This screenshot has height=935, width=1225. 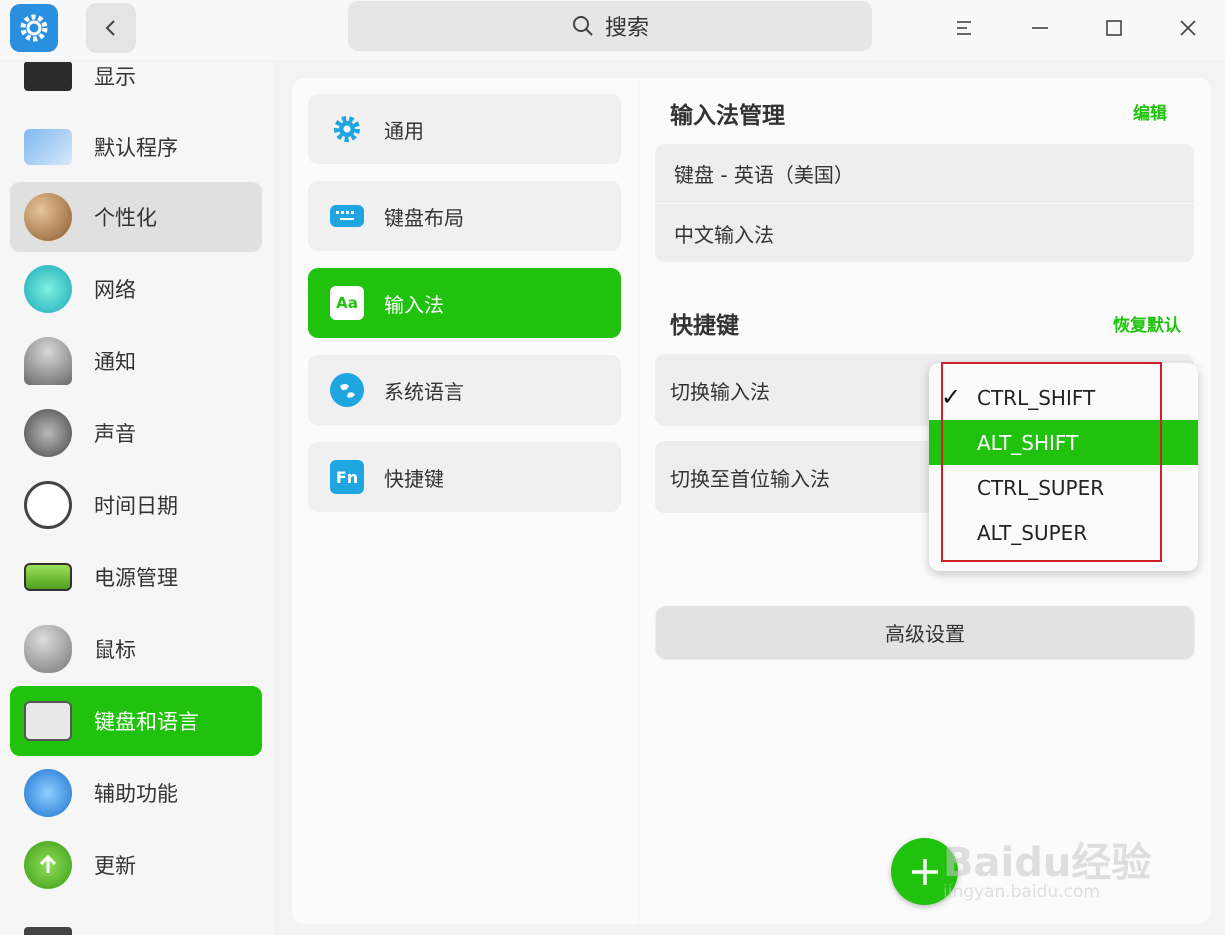 I want to click on search-label: 搜索, so click(x=626, y=28).